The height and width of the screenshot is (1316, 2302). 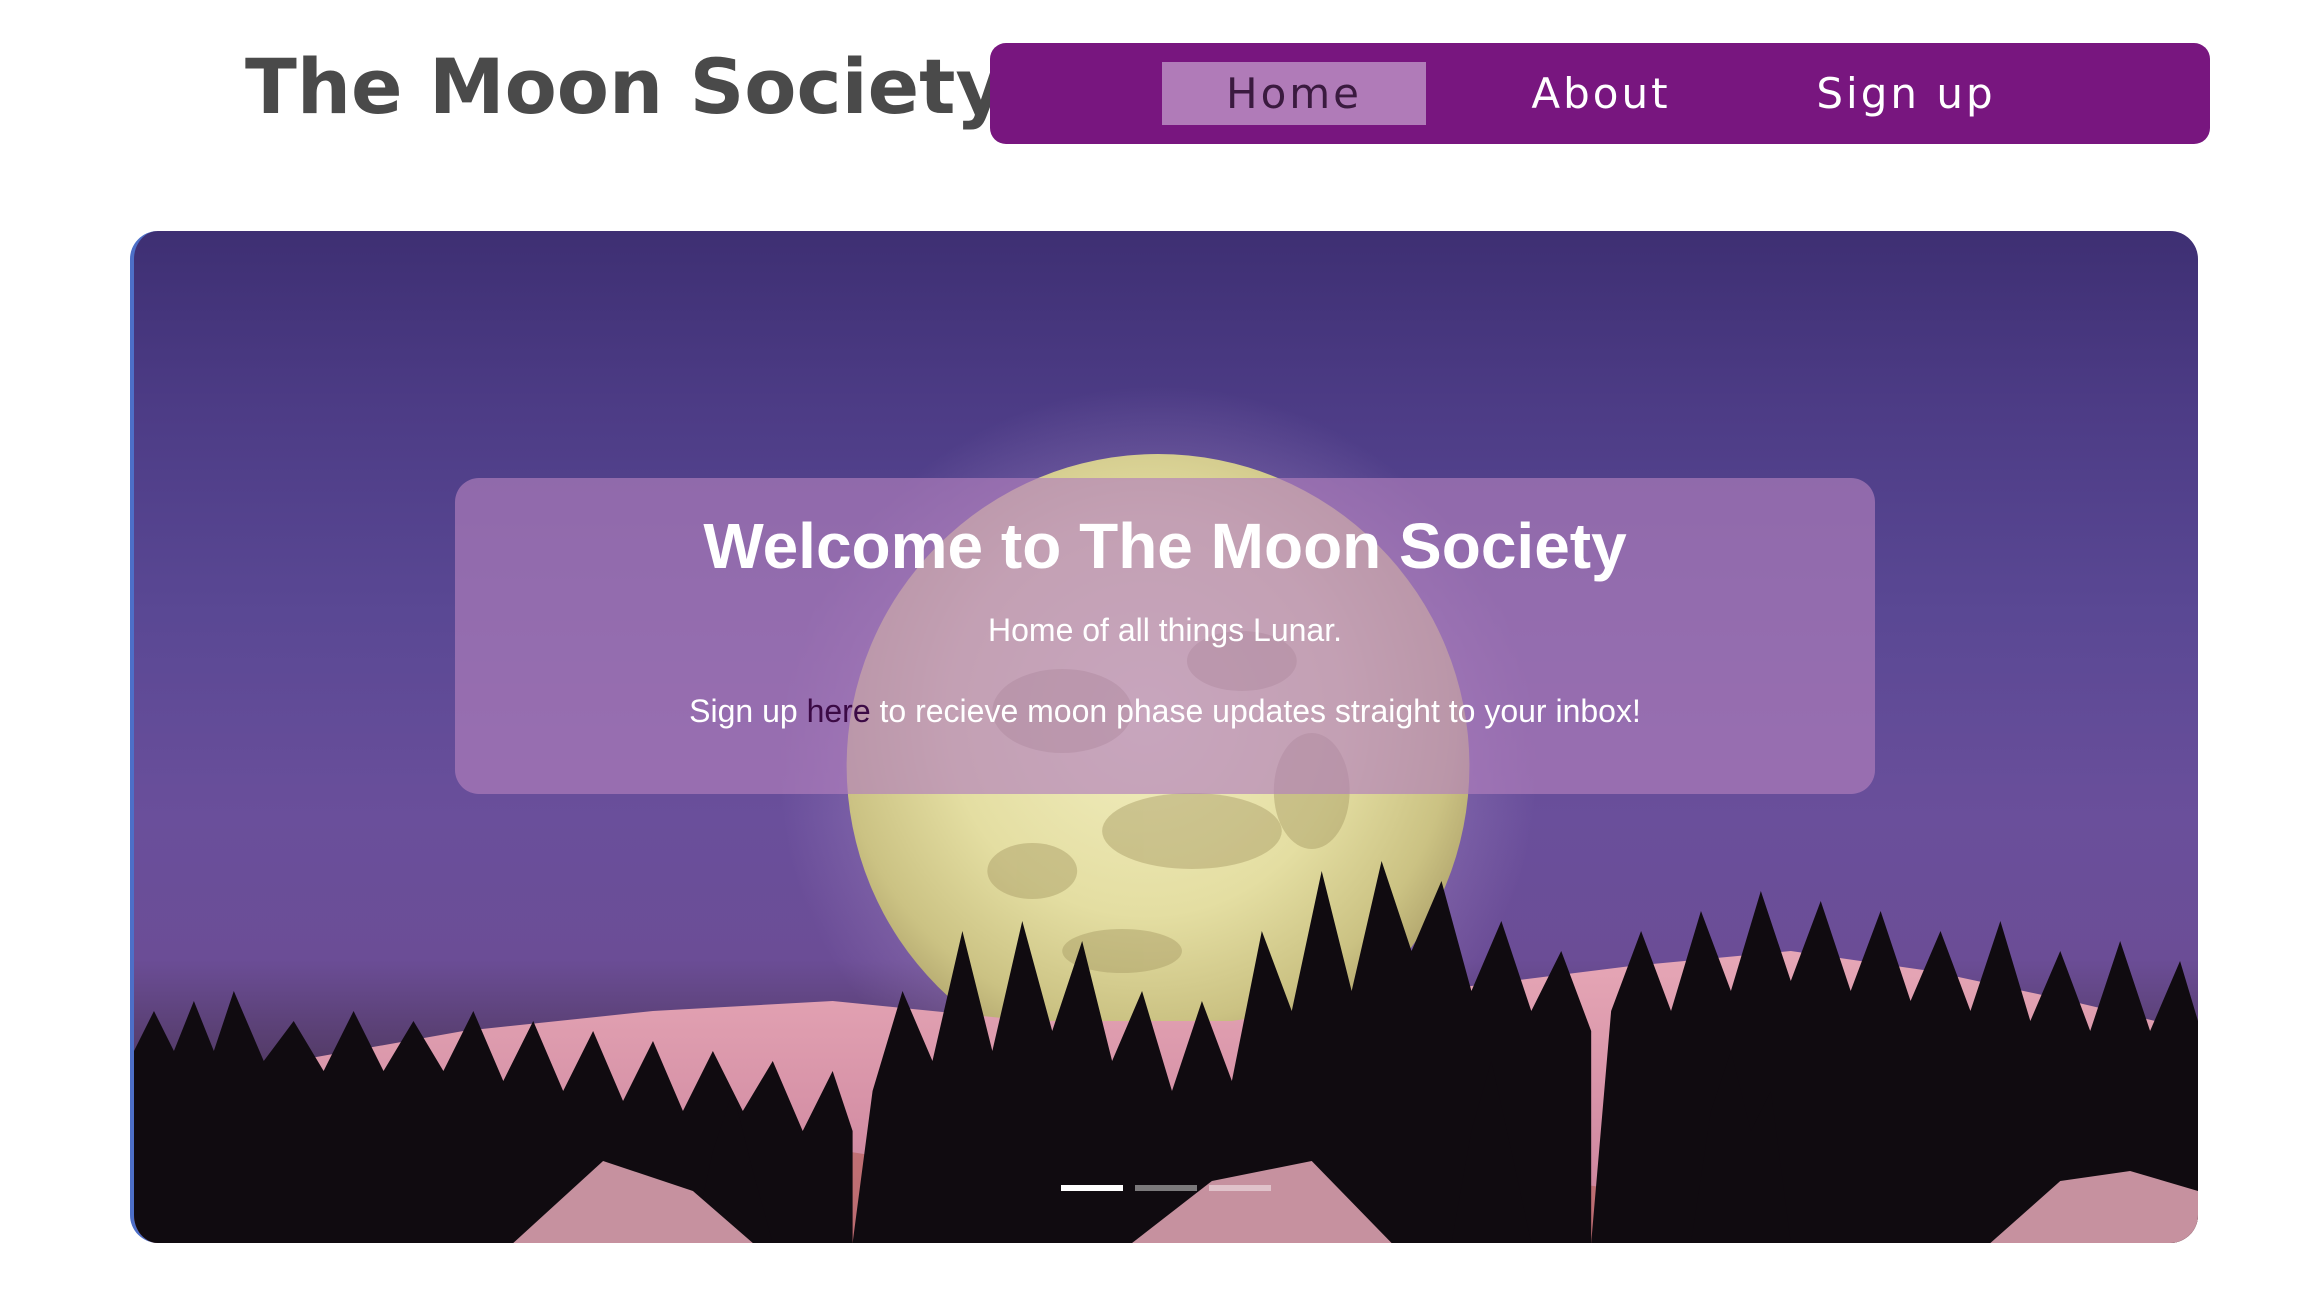 What do you see at coordinates (1906, 93) in the screenshot?
I see `nav-sign-up: Sign up` at bounding box center [1906, 93].